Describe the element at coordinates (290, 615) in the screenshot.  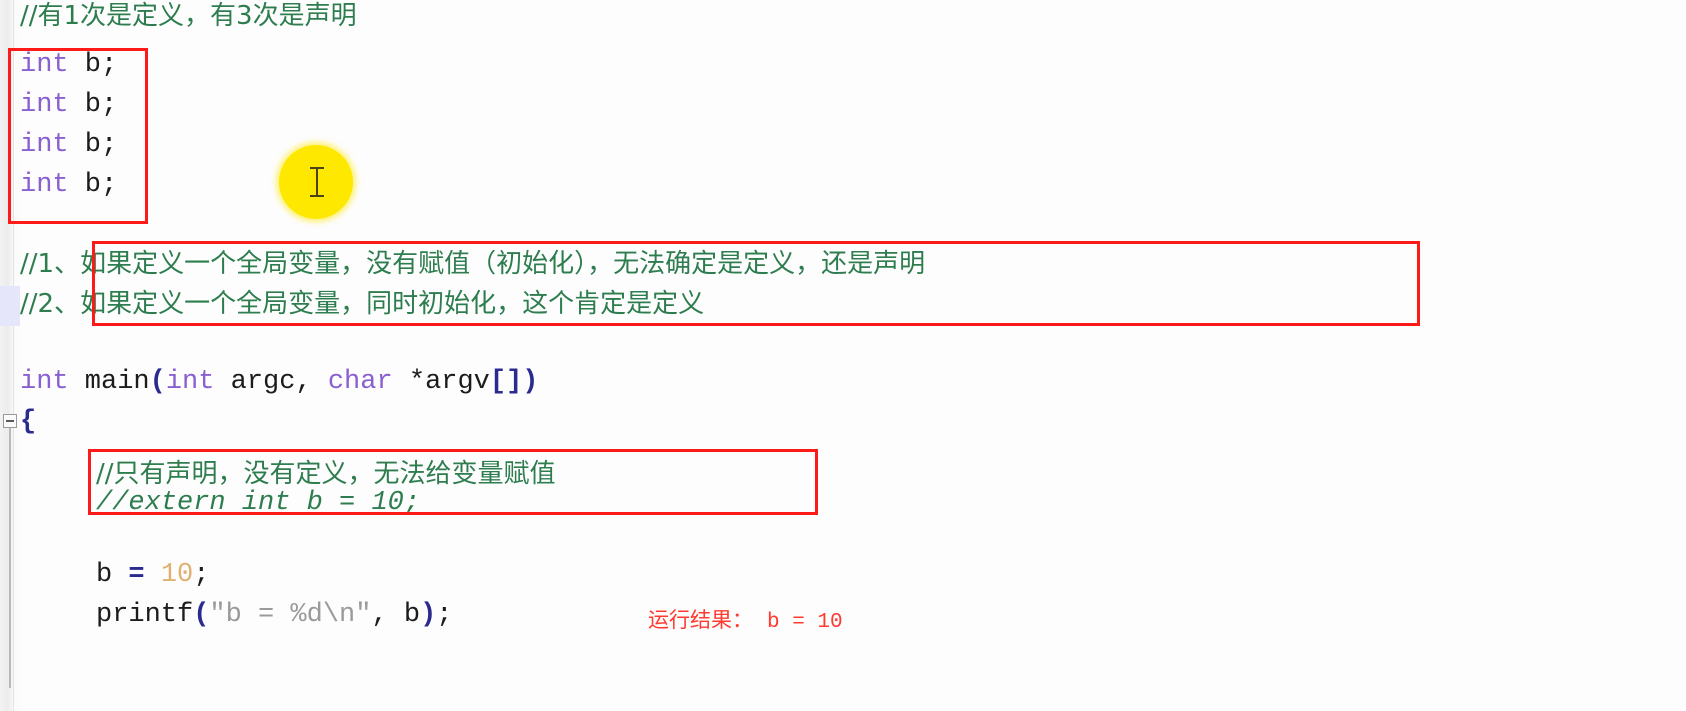
I see `format-string: "b = %d\n"` at that location.